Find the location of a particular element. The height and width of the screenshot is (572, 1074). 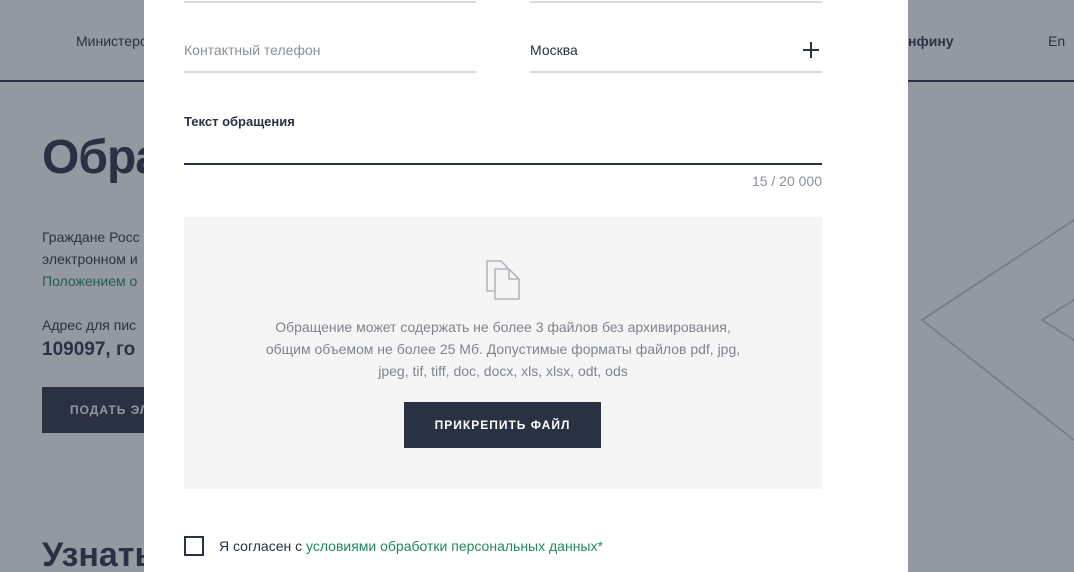

character-counter: 15 / 20 000 is located at coordinates (786, 181).